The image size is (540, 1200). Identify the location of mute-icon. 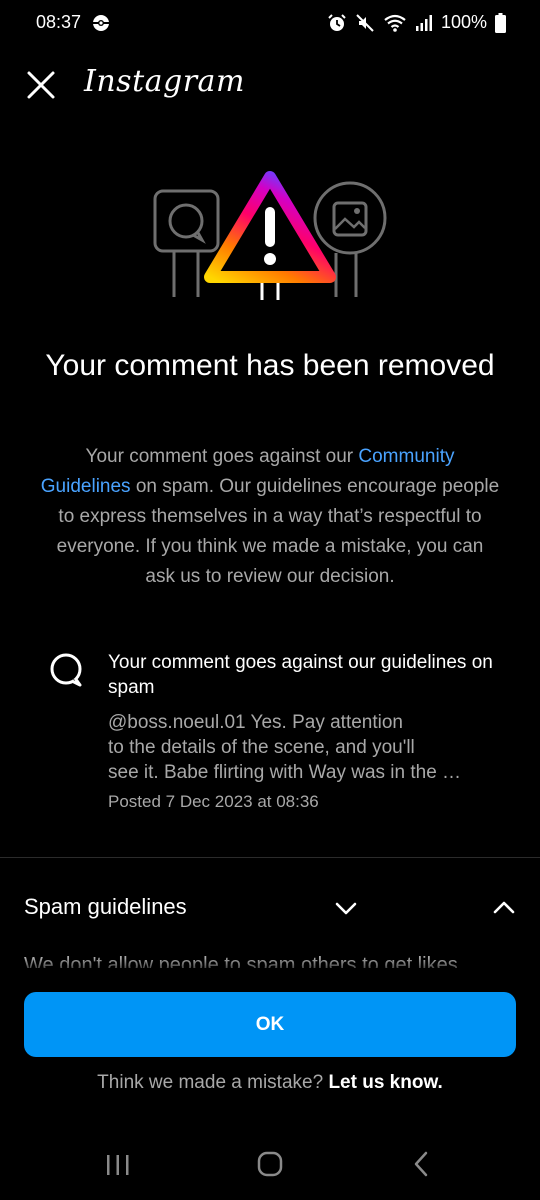
(365, 22).